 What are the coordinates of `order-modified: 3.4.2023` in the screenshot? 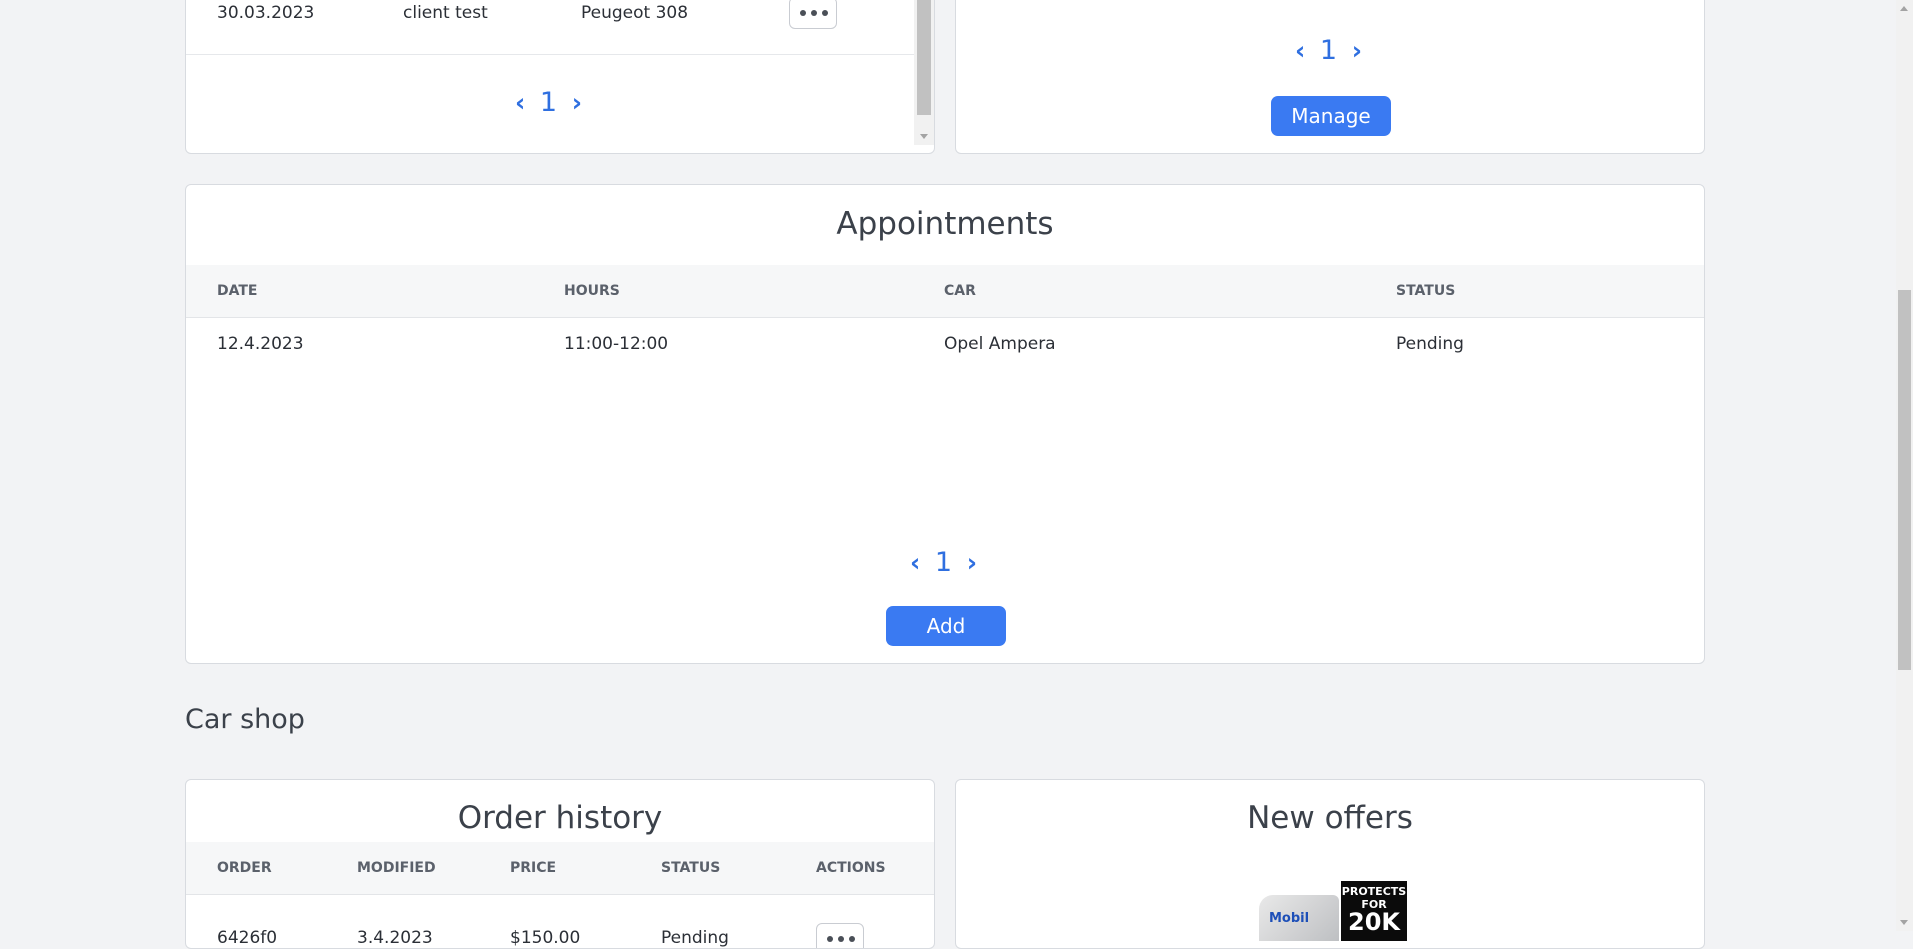 It's located at (395, 938).